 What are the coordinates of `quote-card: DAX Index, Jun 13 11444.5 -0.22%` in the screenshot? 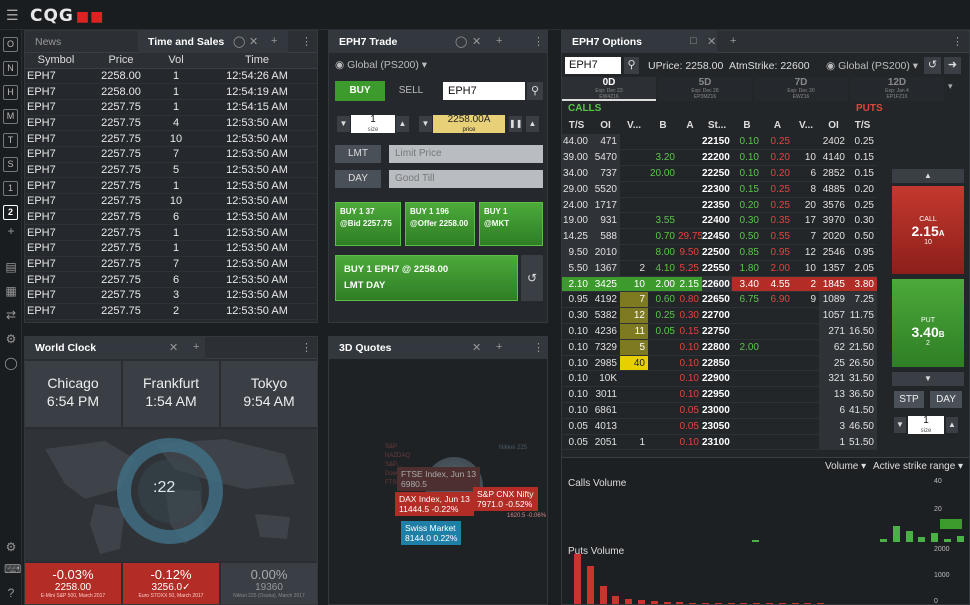 It's located at (434, 504).